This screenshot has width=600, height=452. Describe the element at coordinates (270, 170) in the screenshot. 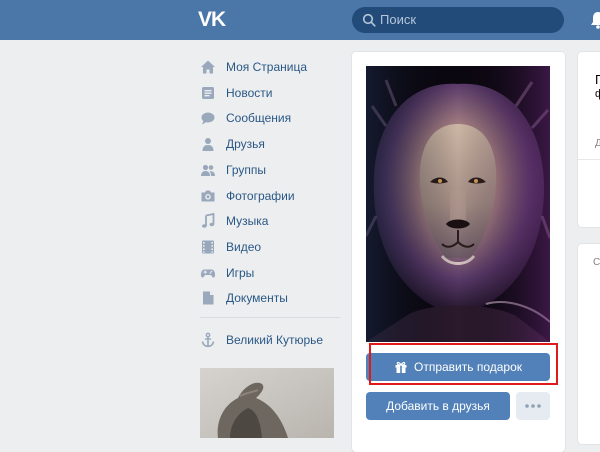

I see `menu-item-groups: Группы` at that location.